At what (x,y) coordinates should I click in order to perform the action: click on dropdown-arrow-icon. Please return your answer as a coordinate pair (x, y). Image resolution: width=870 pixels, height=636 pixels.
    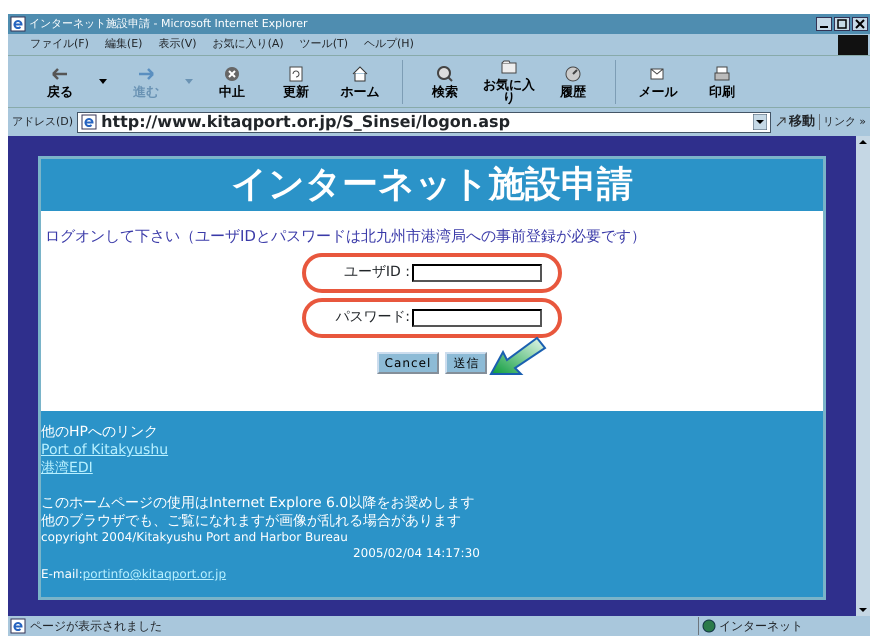
    Looking at the image, I should click on (759, 122).